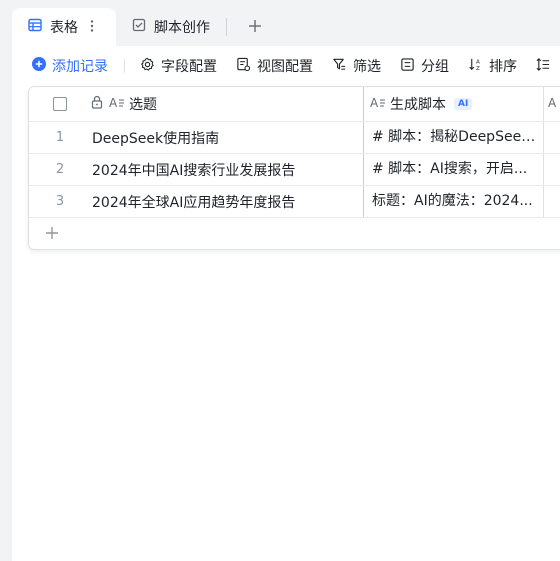 This screenshot has height=561, width=560. Describe the element at coordinates (97, 104) in the screenshot. I see `lock-icon` at that location.